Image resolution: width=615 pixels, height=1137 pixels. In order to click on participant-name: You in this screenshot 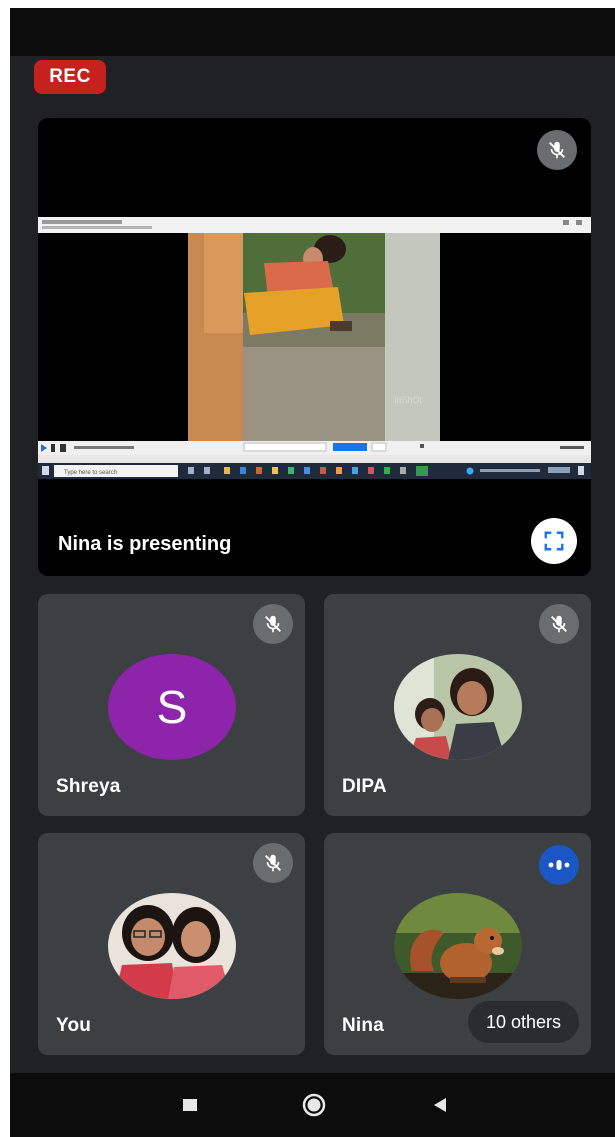, I will do `click(74, 1025)`.